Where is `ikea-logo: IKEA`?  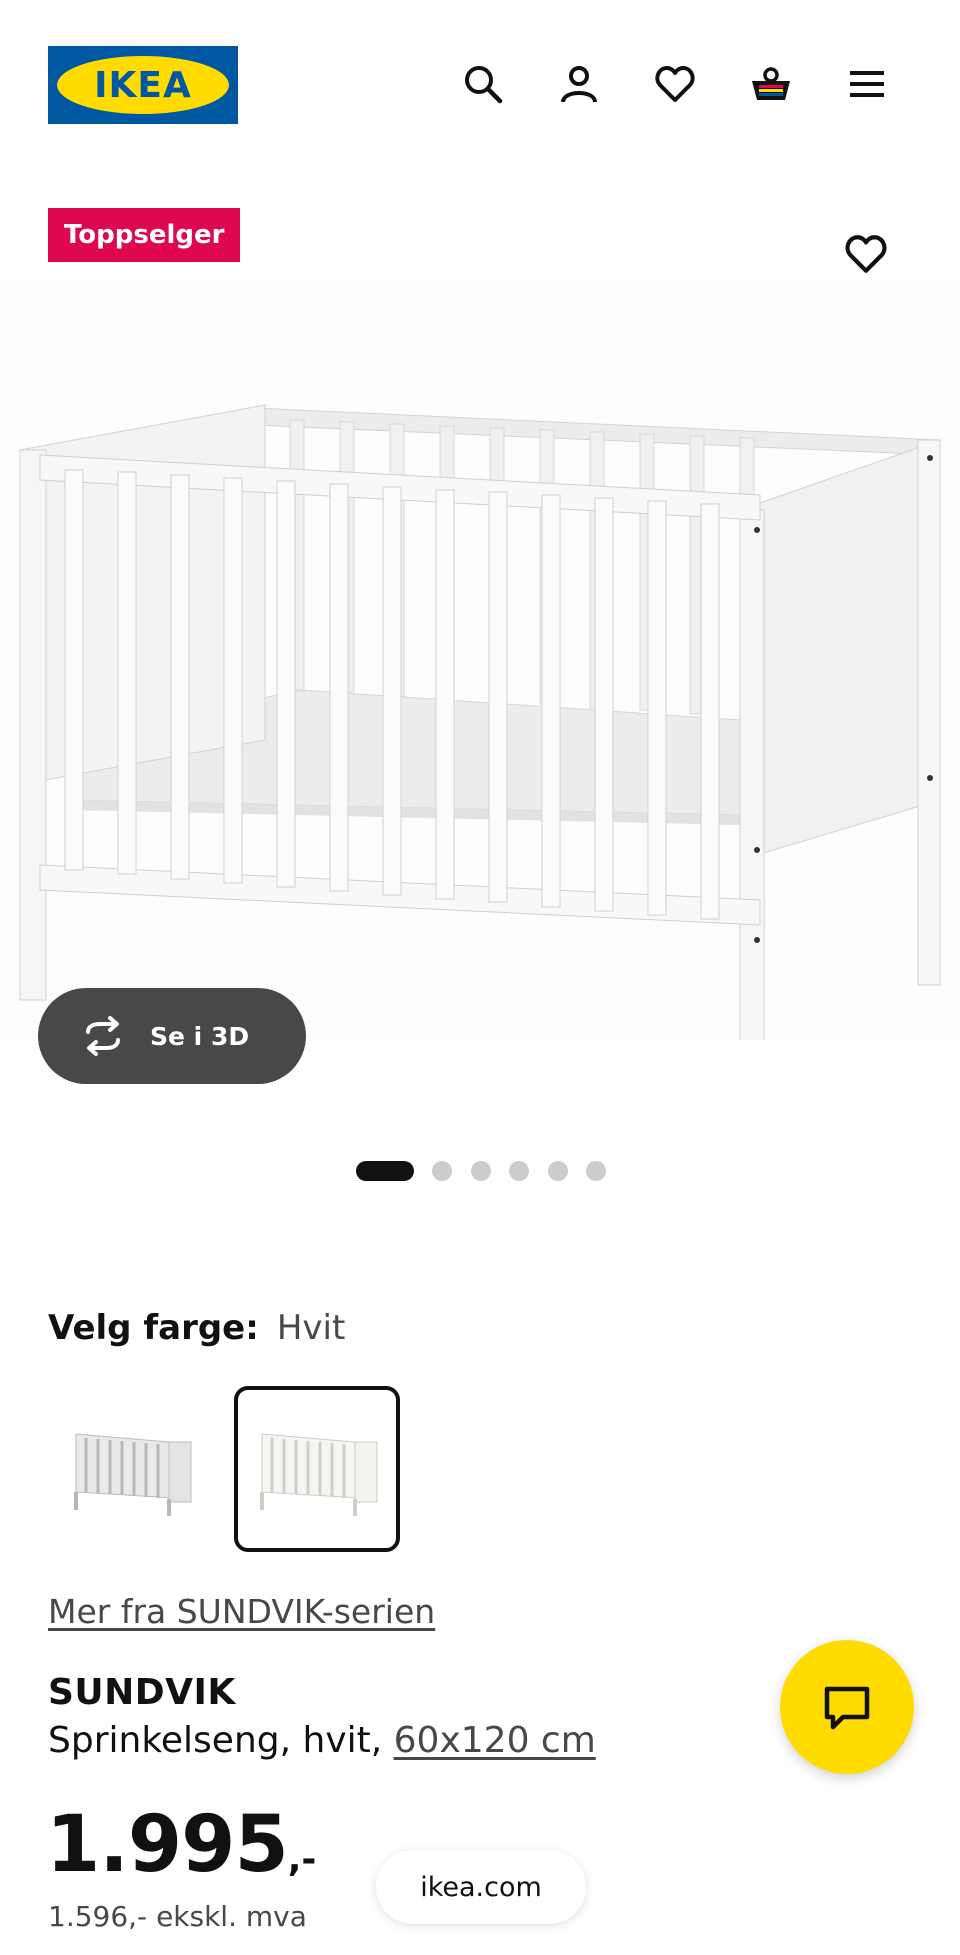 ikea-logo: IKEA is located at coordinates (143, 85).